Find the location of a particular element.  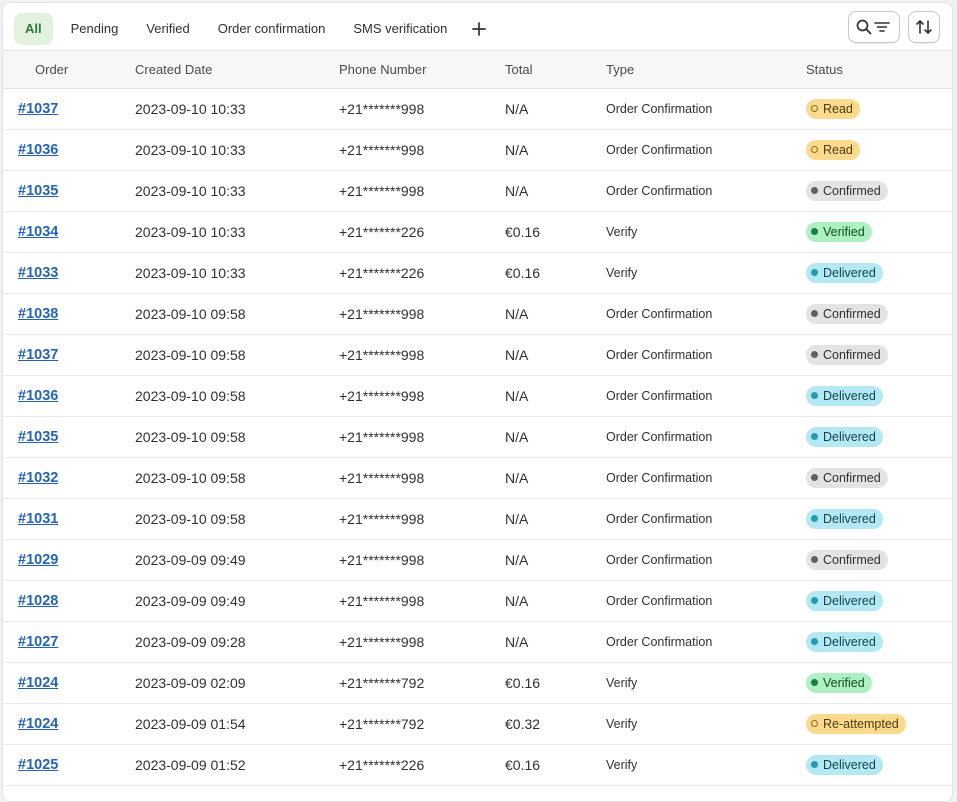

status-cell: Verified is located at coordinates (879, 683).